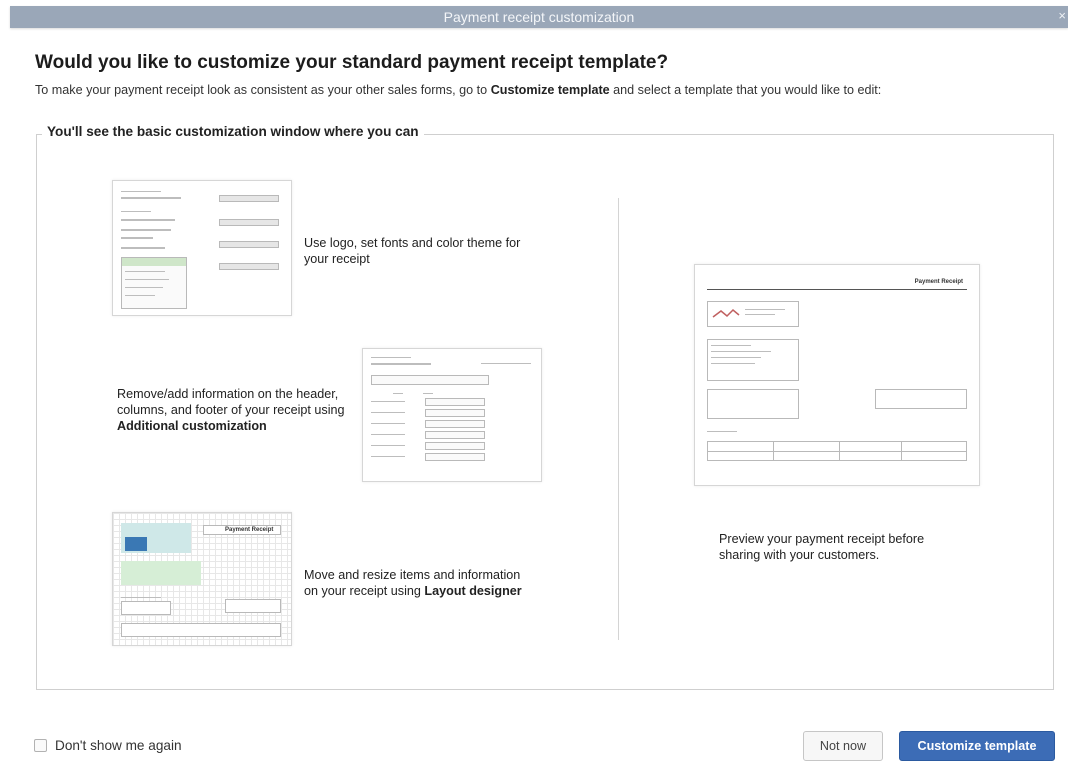 This screenshot has height=764, width=1068. I want to click on layout-designer-thumbnail: Payment Receipt, so click(202, 579).